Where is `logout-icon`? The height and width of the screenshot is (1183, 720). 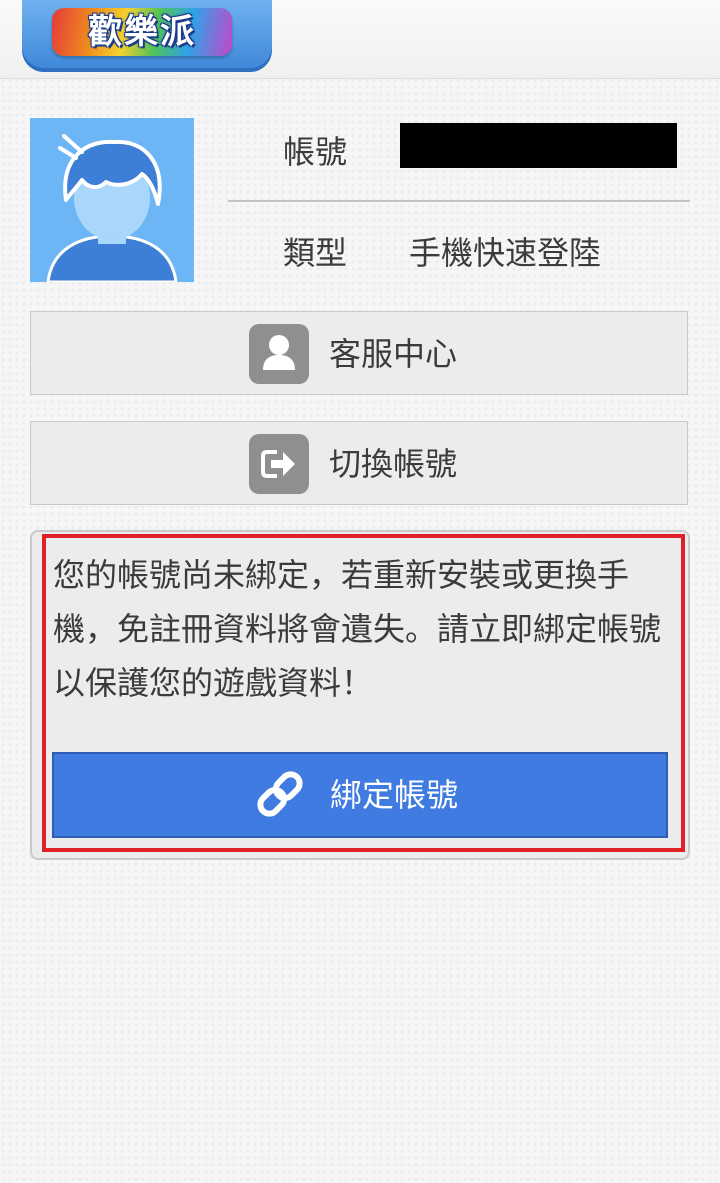
logout-icon is located at coordinates (279, 464).